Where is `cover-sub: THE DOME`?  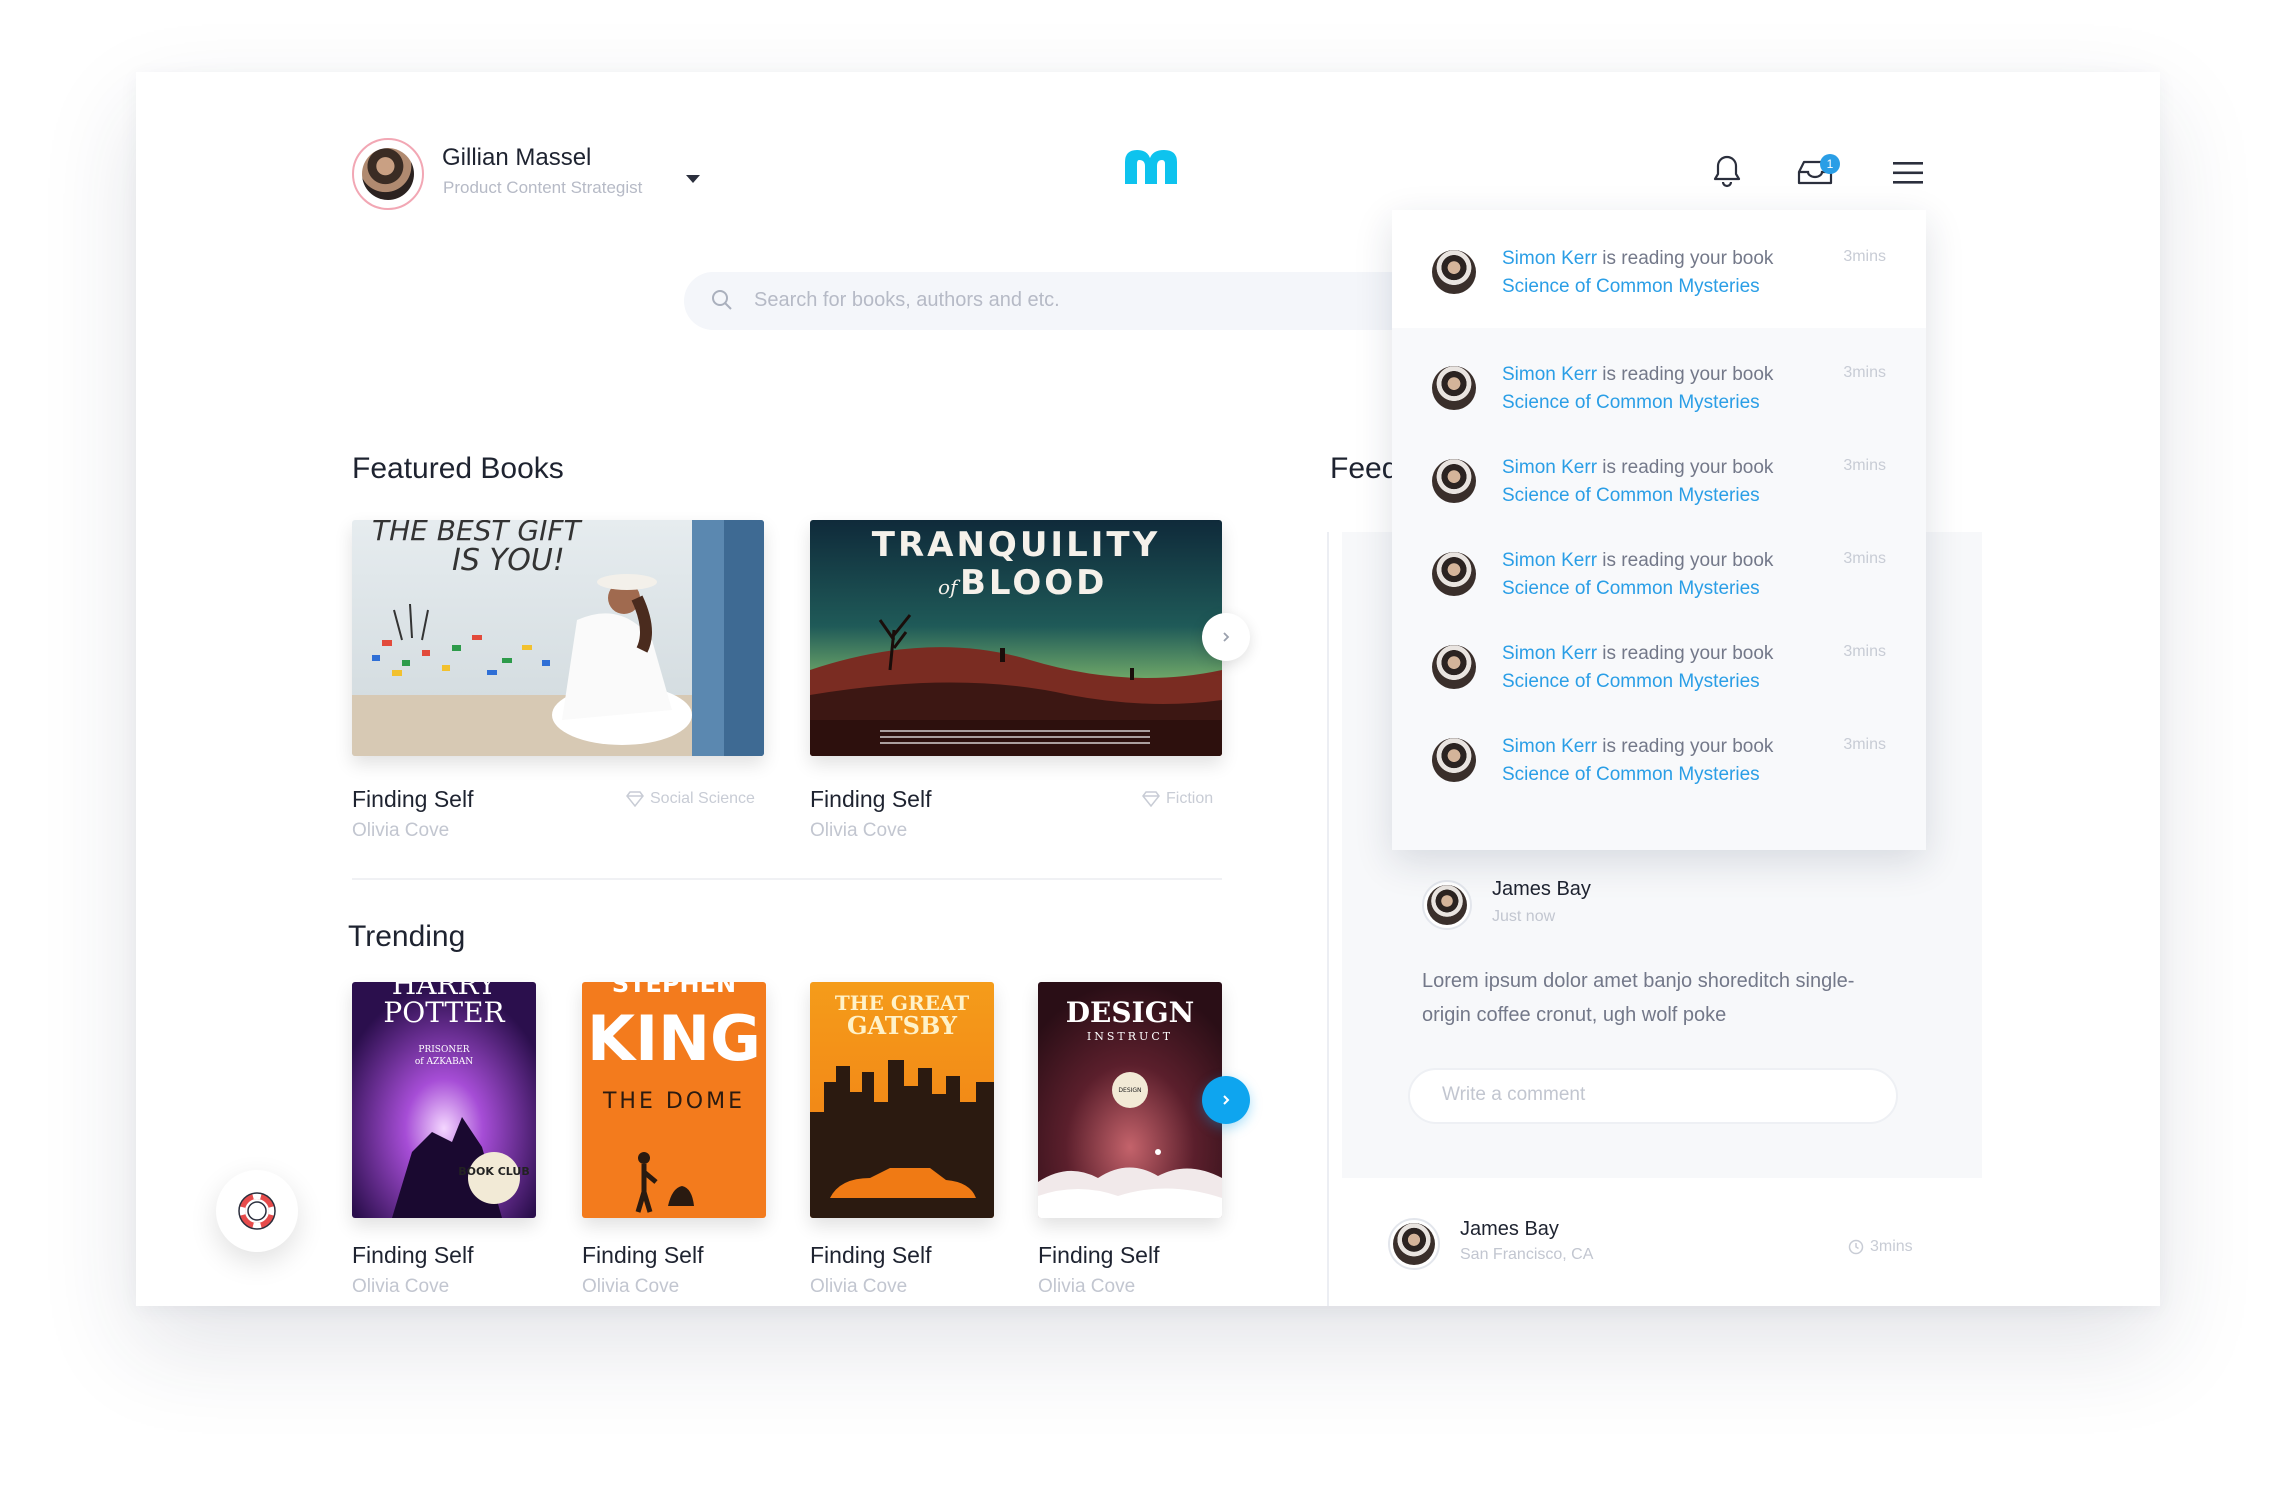
cover-sub: THE DOME is located at coordinates (673, 1101).